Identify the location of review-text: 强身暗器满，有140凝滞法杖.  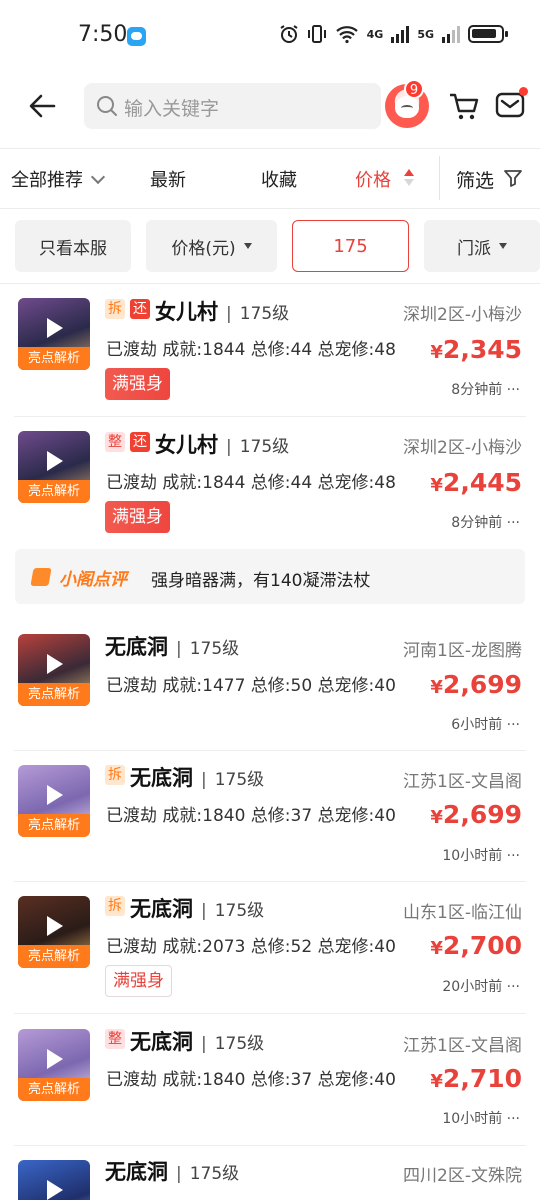
(261, 581).